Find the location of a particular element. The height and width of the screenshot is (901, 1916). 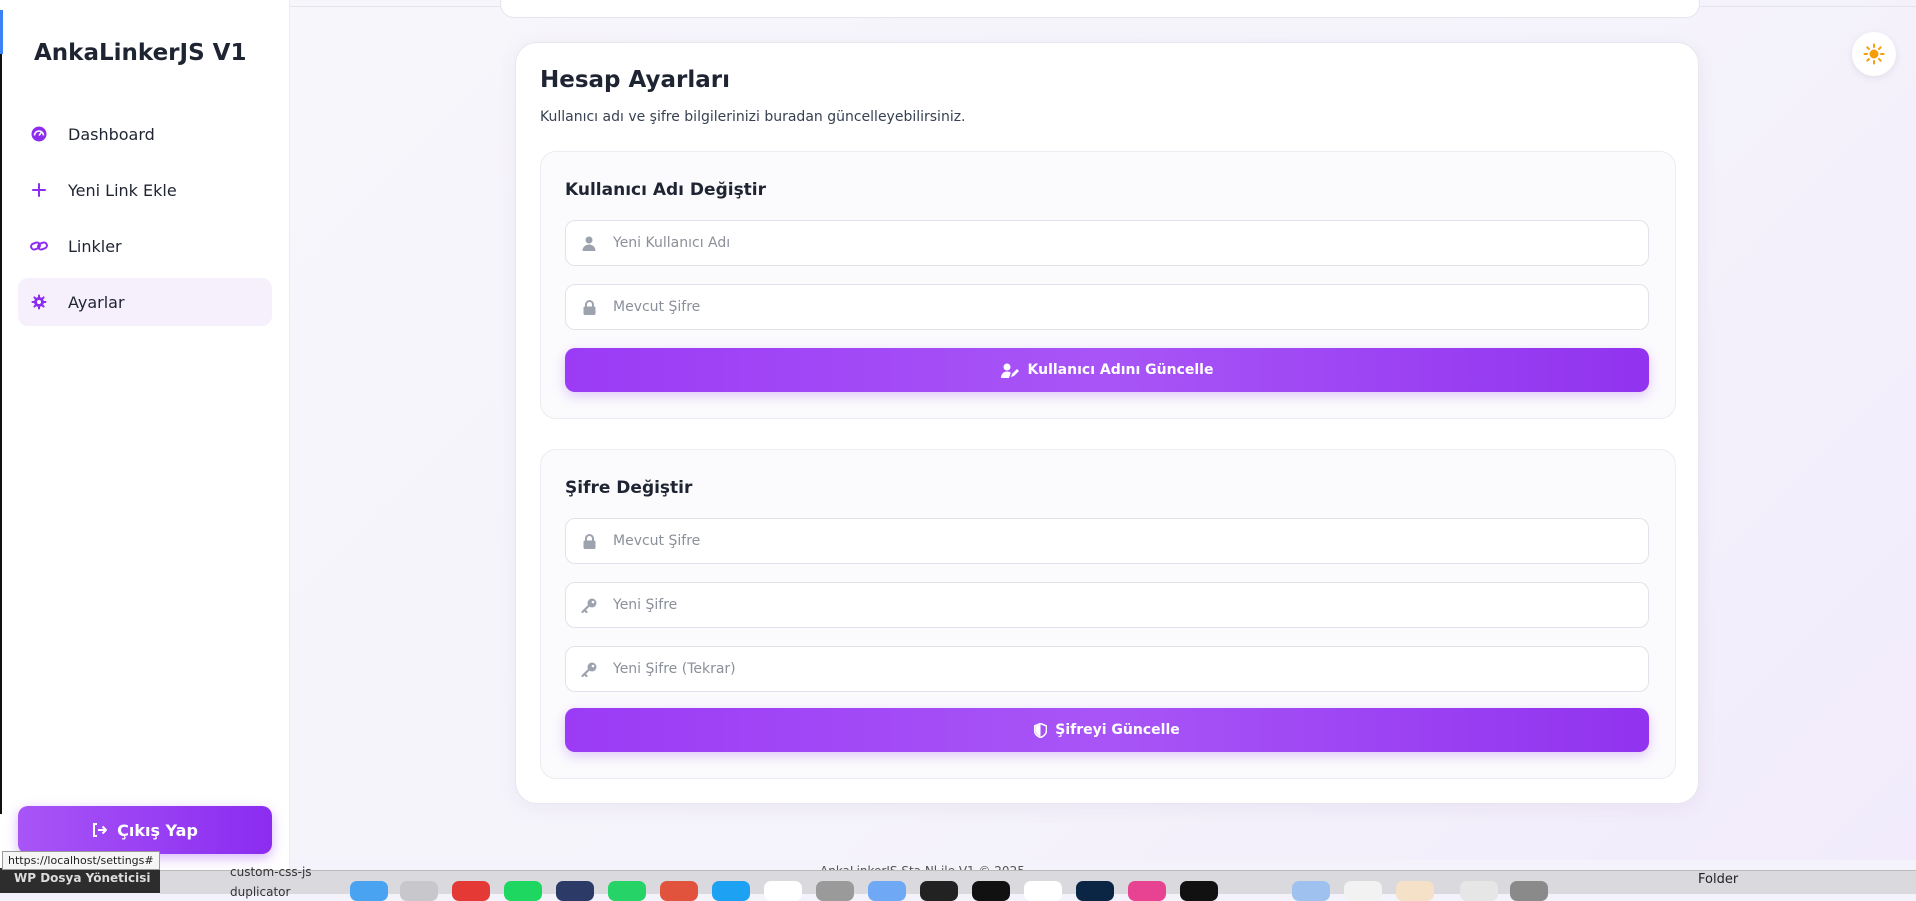

launchpad-icon is located at coordinates (419, 891).